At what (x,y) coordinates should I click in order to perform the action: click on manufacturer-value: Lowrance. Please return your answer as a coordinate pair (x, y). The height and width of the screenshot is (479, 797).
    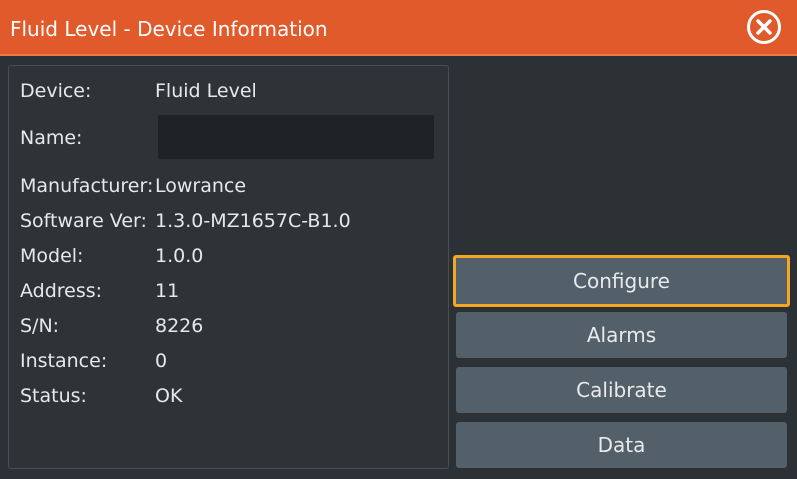
    Looking at the image, I should click on (201, 186).